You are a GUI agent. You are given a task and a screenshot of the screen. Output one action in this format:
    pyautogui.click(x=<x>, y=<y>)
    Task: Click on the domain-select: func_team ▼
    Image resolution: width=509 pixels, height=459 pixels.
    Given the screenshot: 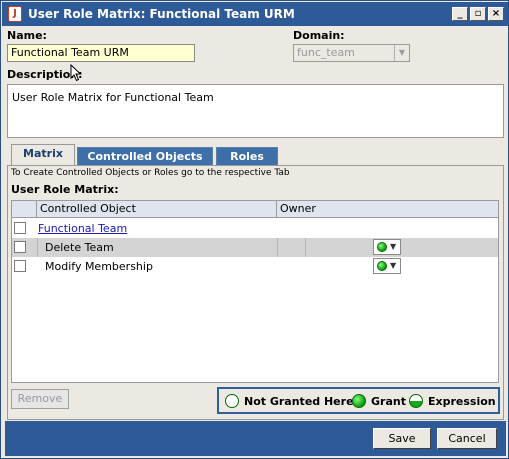 What is the action you would take?
    pyautogui.click(x=351, y=53)
    